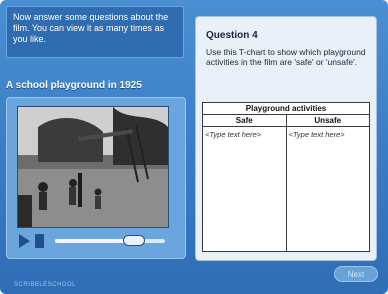 The height and width of the screenshot is (294, 388). What do you see at coordinates (110, 240) in the screenshot?
I see `video-scrubber` at bounding box center [110, 240].